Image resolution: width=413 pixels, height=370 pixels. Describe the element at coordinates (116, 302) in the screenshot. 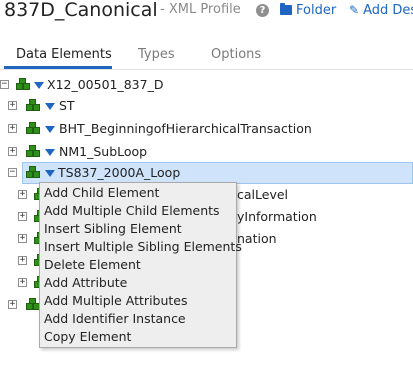

I see `menu-item-add-multiple-attributes: Add Multiple Attributes` at that location.